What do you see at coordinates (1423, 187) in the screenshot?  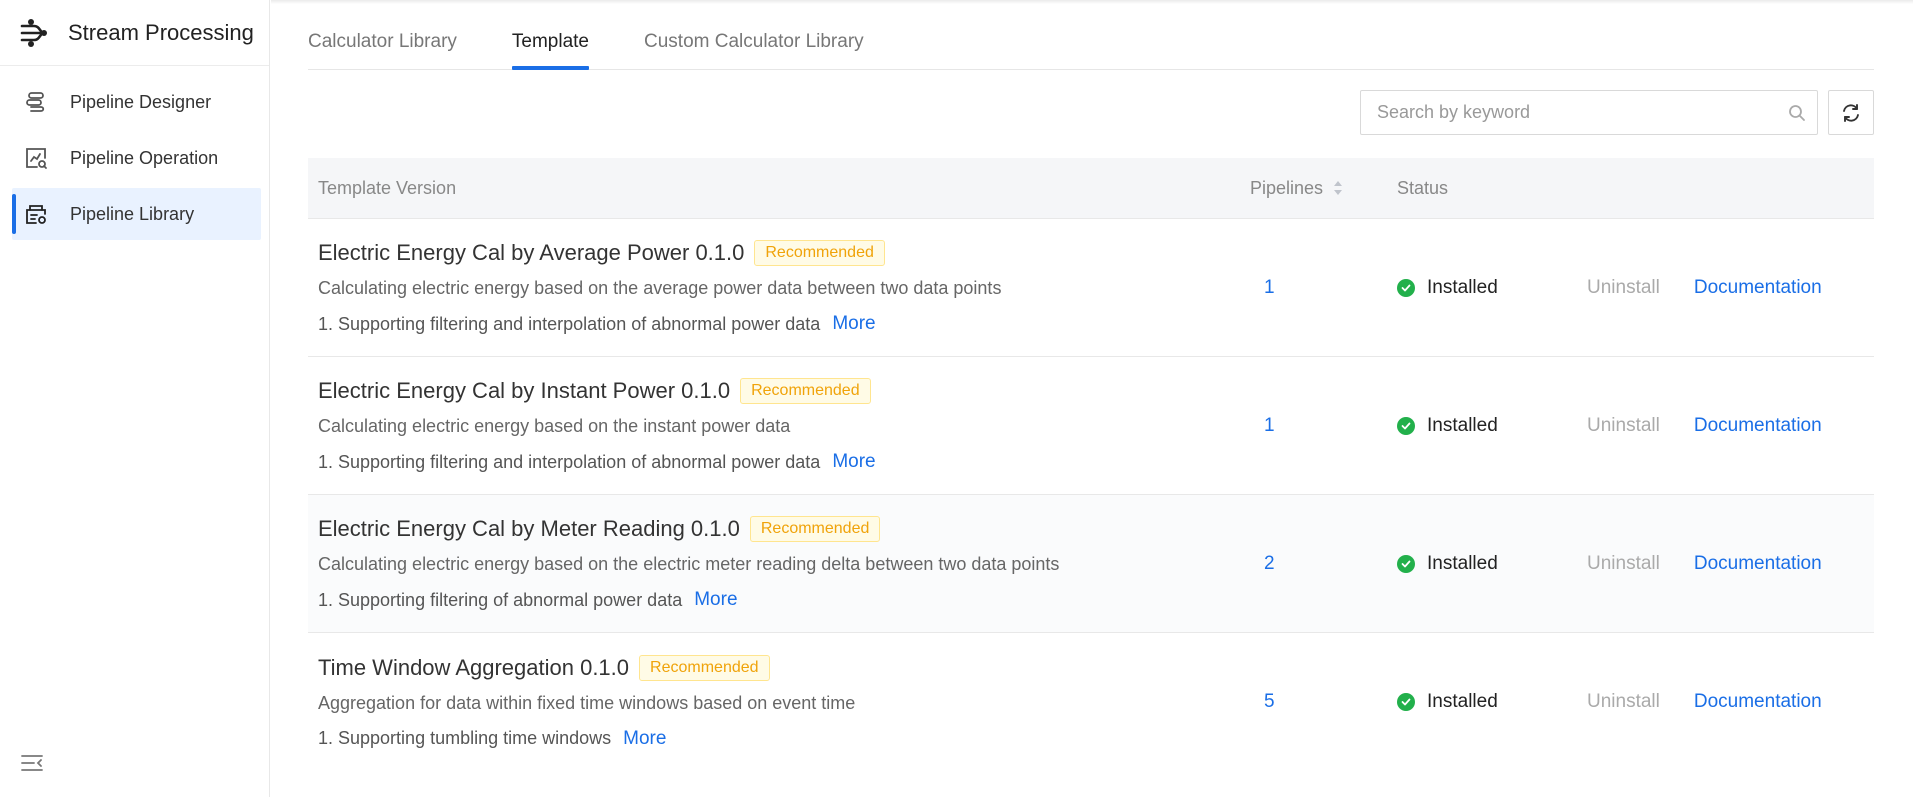 I see `header-status: Status` at bounding box center [1423, 187].